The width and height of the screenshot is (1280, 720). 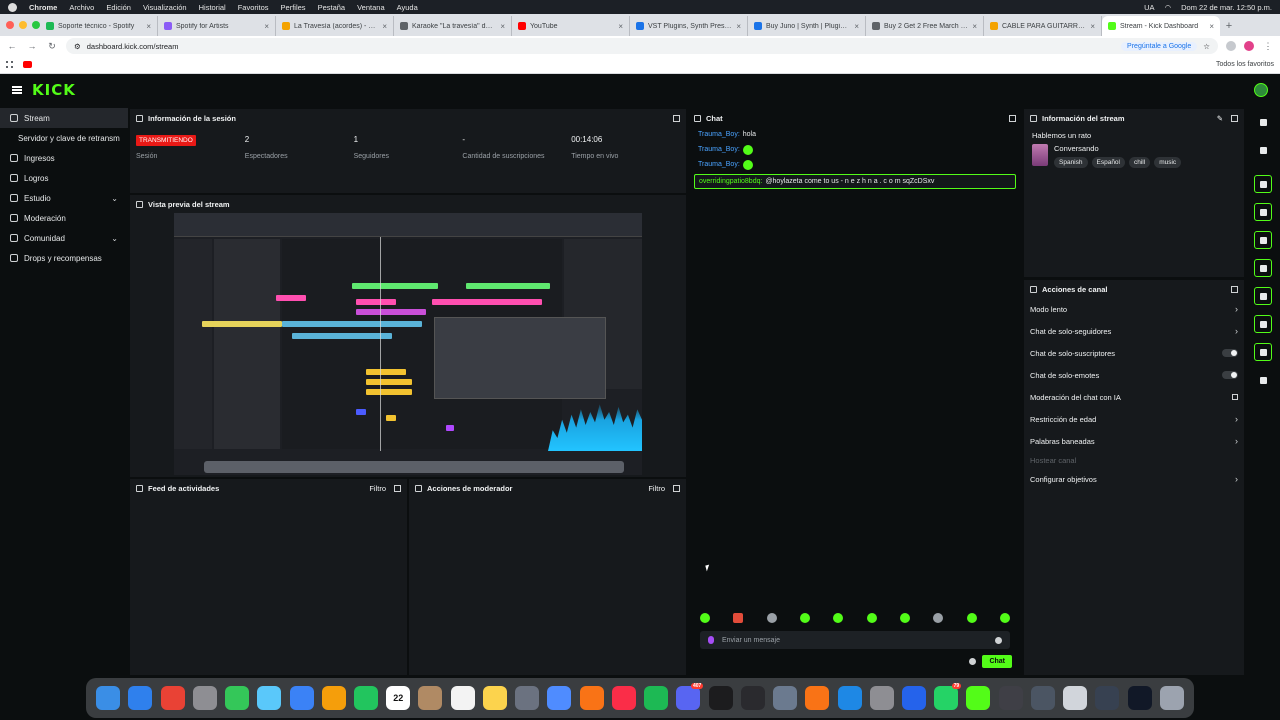 I want to click on discord-icon: 407, so click(x=690, y=696).